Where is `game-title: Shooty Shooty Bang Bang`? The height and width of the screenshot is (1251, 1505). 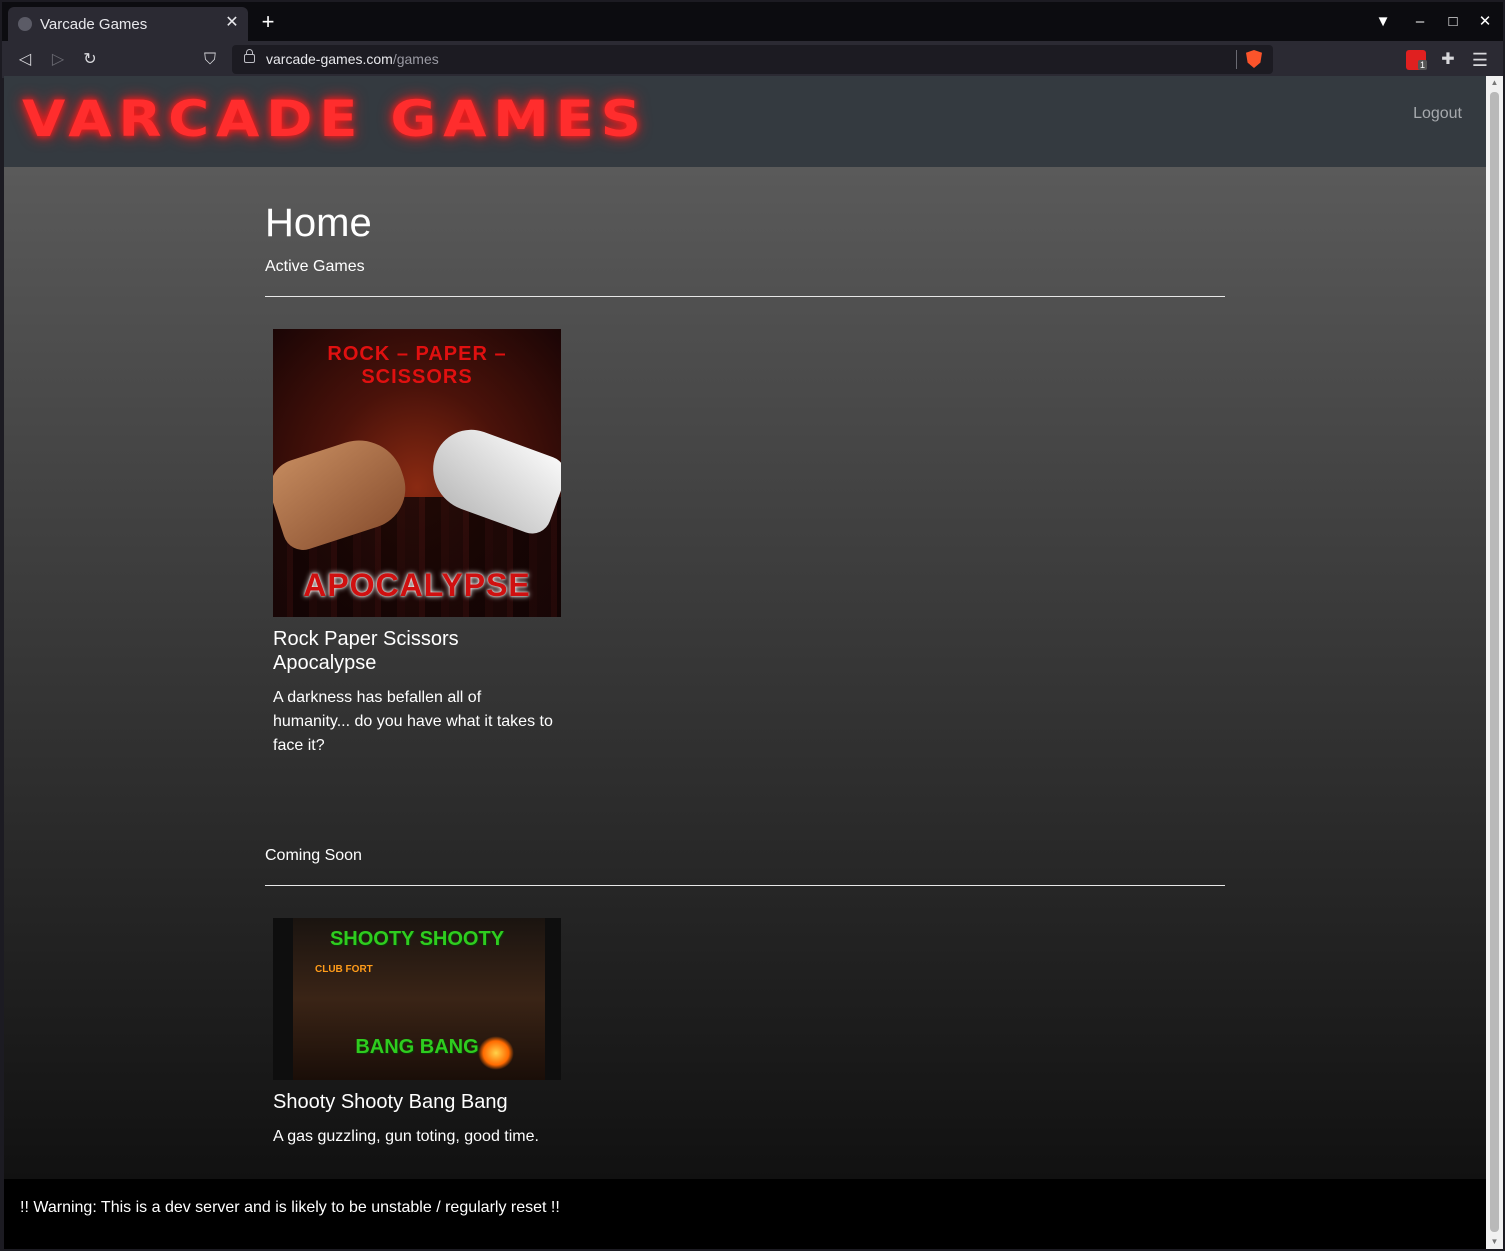
game-title: Shooty Shooty Bang Bang is located at coordinates (417, 1102).